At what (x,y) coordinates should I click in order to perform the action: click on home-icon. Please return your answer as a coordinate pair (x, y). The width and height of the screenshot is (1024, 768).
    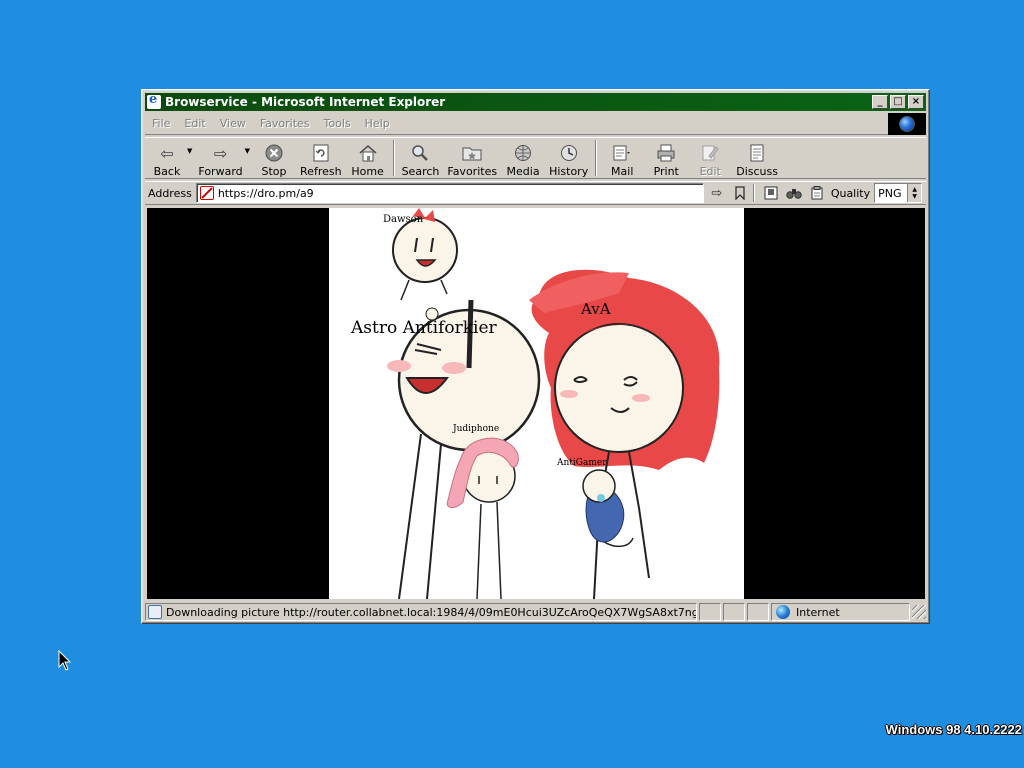
    Looking at the image, I should click on (368, 153).